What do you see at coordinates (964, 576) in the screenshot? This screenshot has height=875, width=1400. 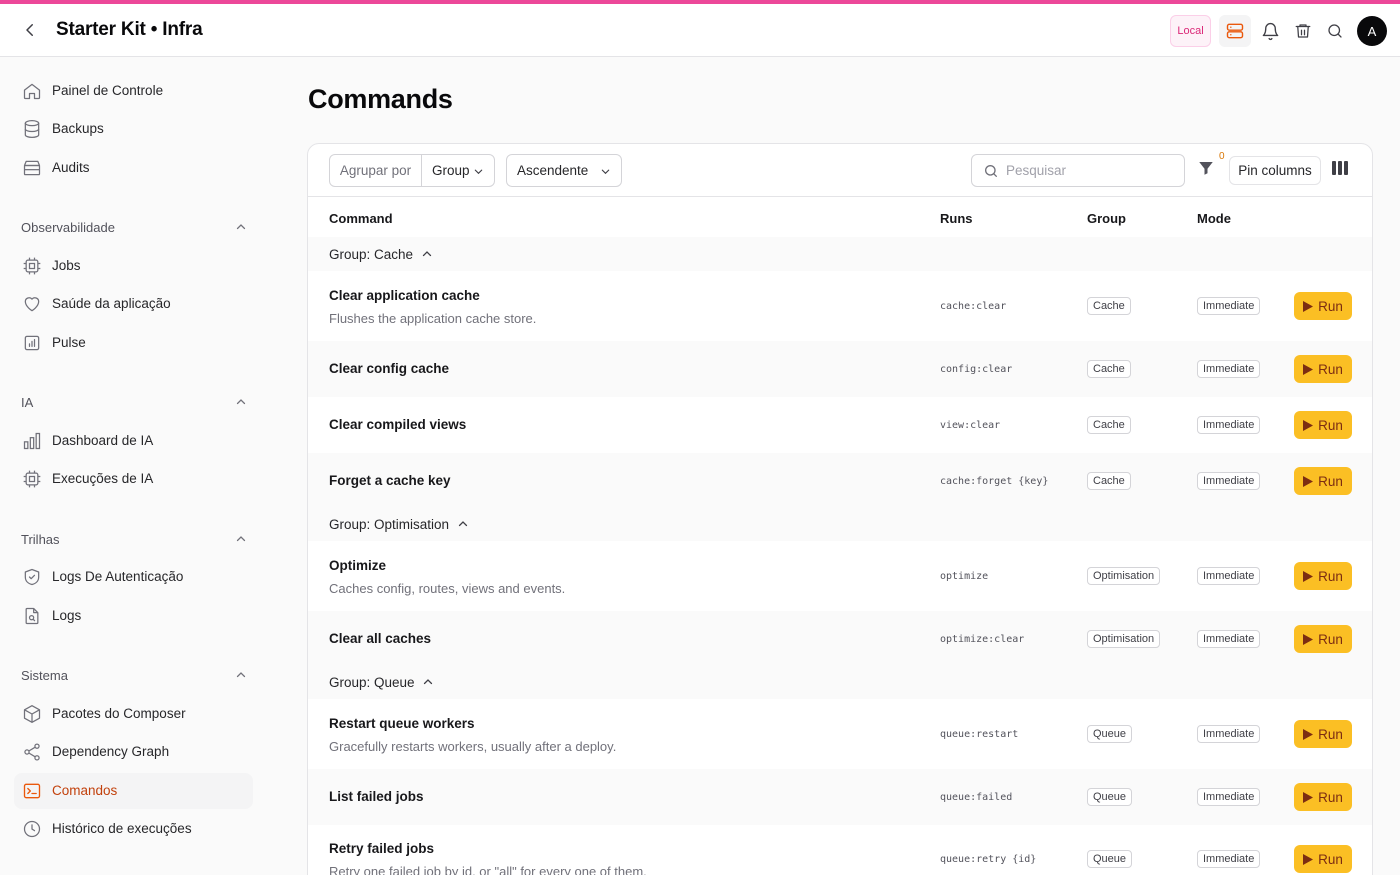 I see `command-signature: optimize` at bounding box center [964, 576].